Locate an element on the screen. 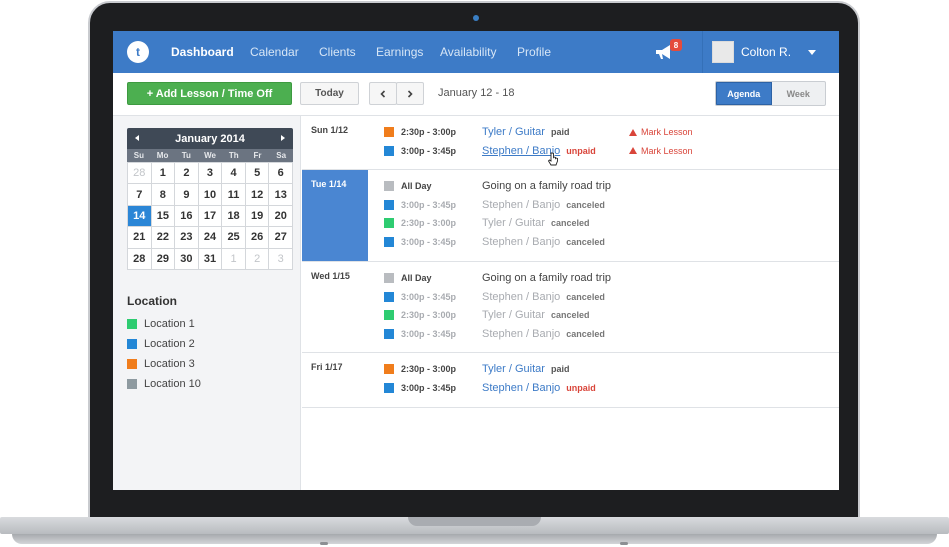 This screenshot has width=949, height=547. prev-week-button is located at coordinates (383, 93).